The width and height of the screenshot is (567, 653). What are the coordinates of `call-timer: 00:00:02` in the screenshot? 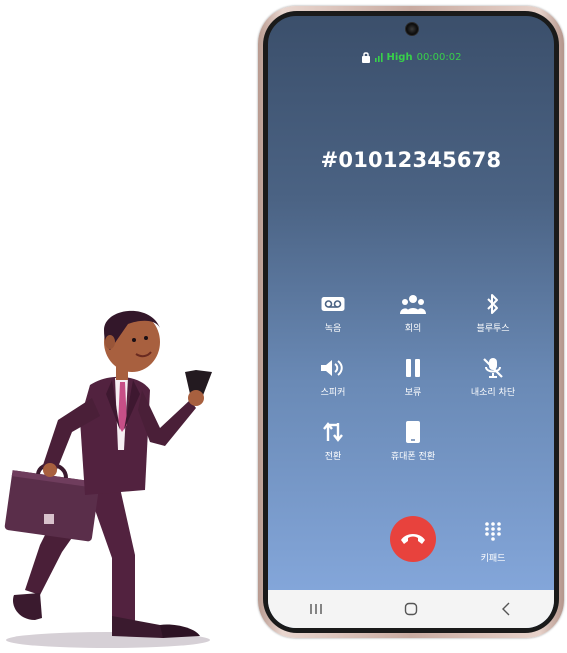 It's located at (439, 57).